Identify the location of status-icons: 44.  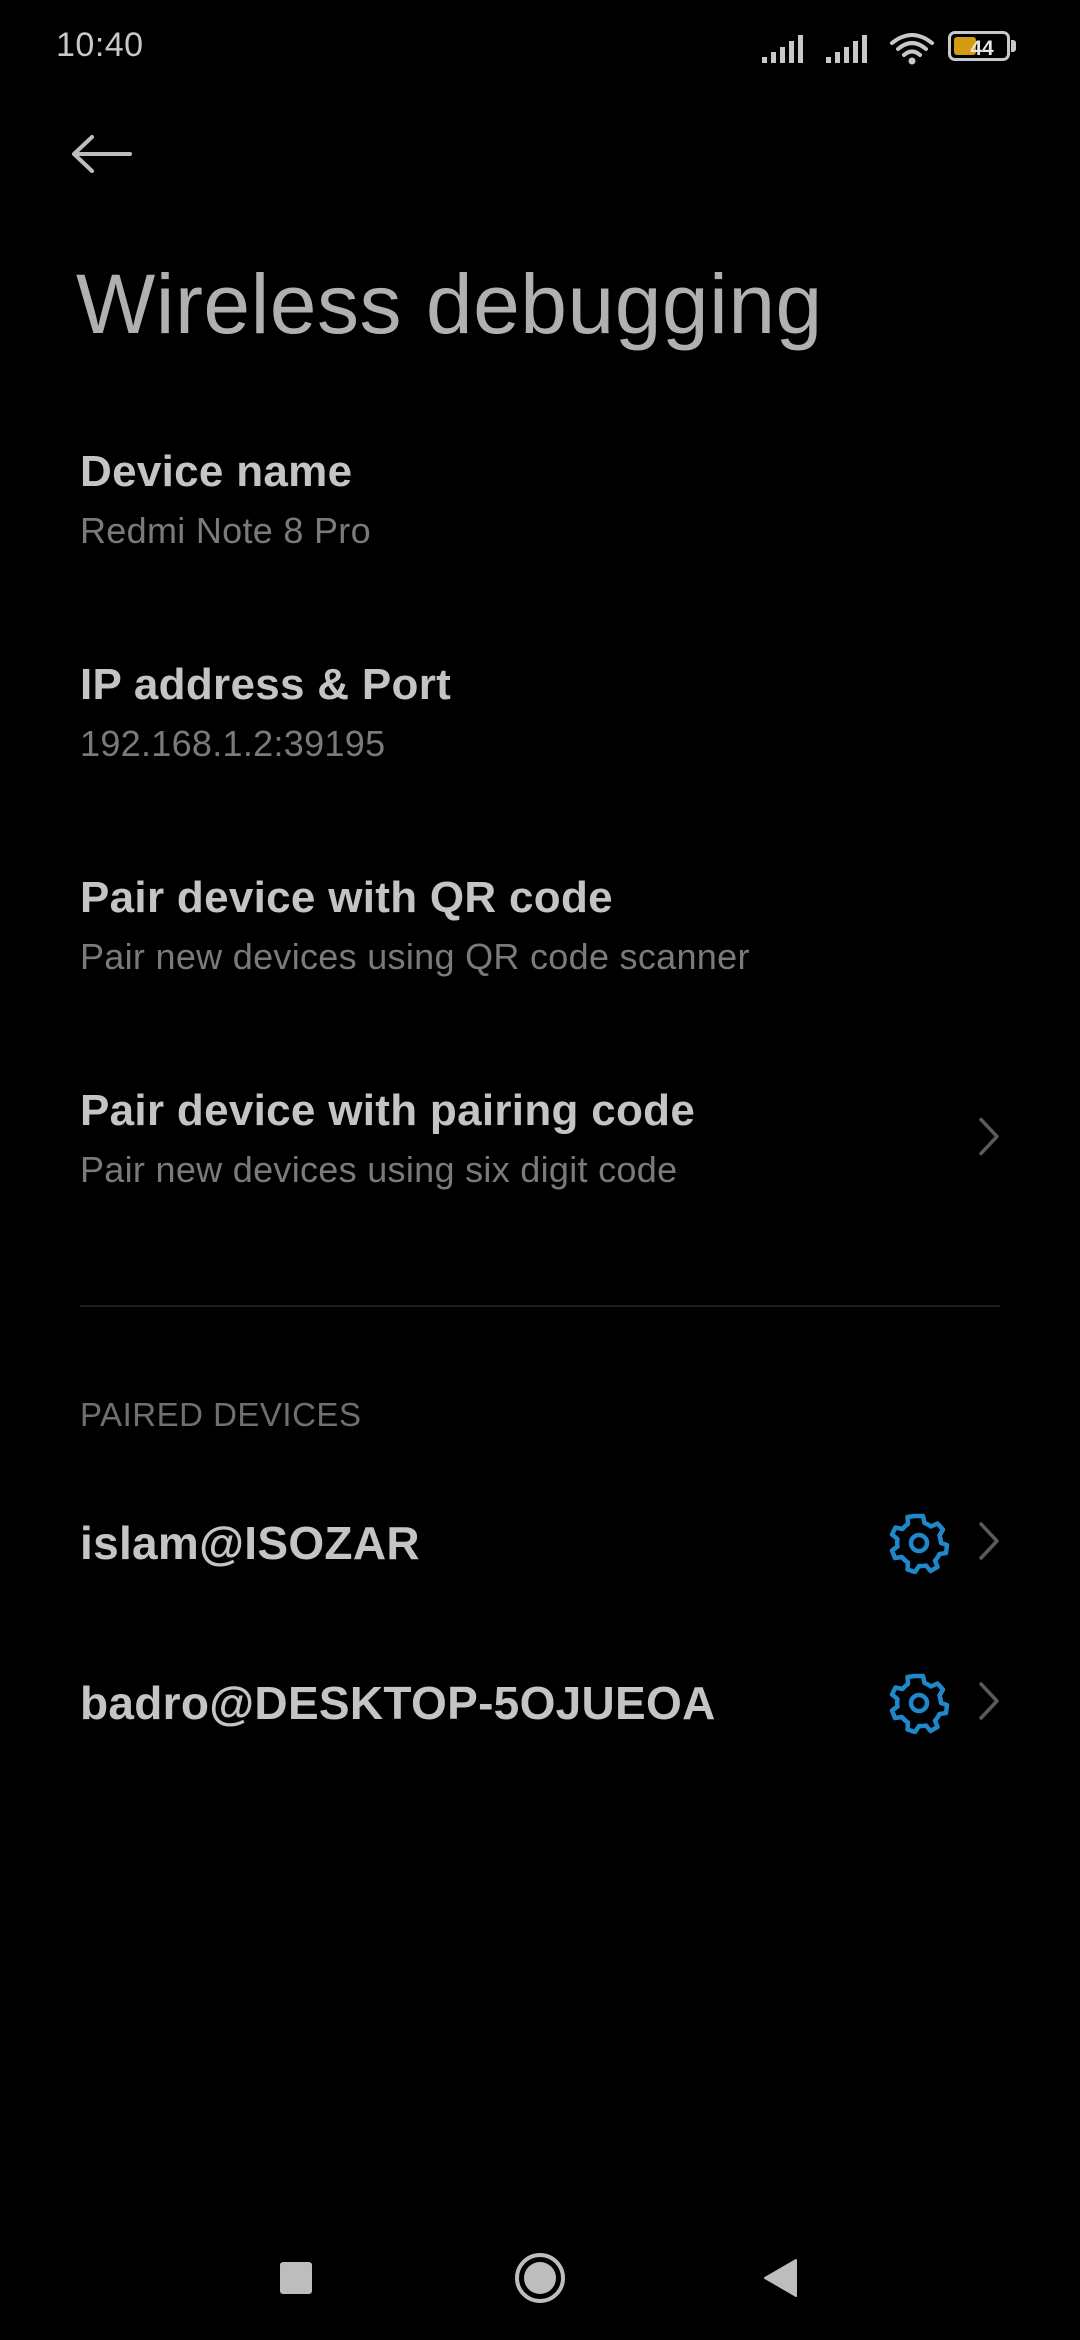
(890, 48).